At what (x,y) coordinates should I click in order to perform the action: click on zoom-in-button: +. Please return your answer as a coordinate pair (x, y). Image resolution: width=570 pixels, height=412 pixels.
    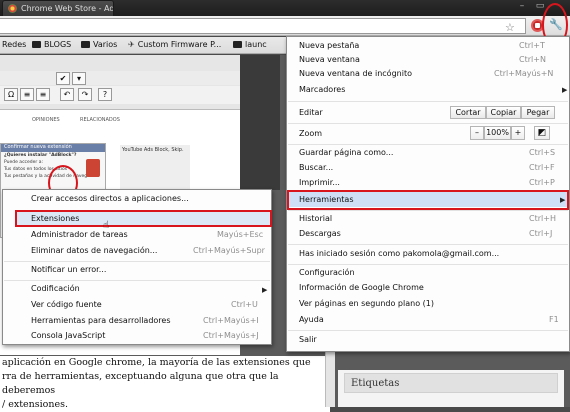
    Looking at the image, I should click on (518, 133).